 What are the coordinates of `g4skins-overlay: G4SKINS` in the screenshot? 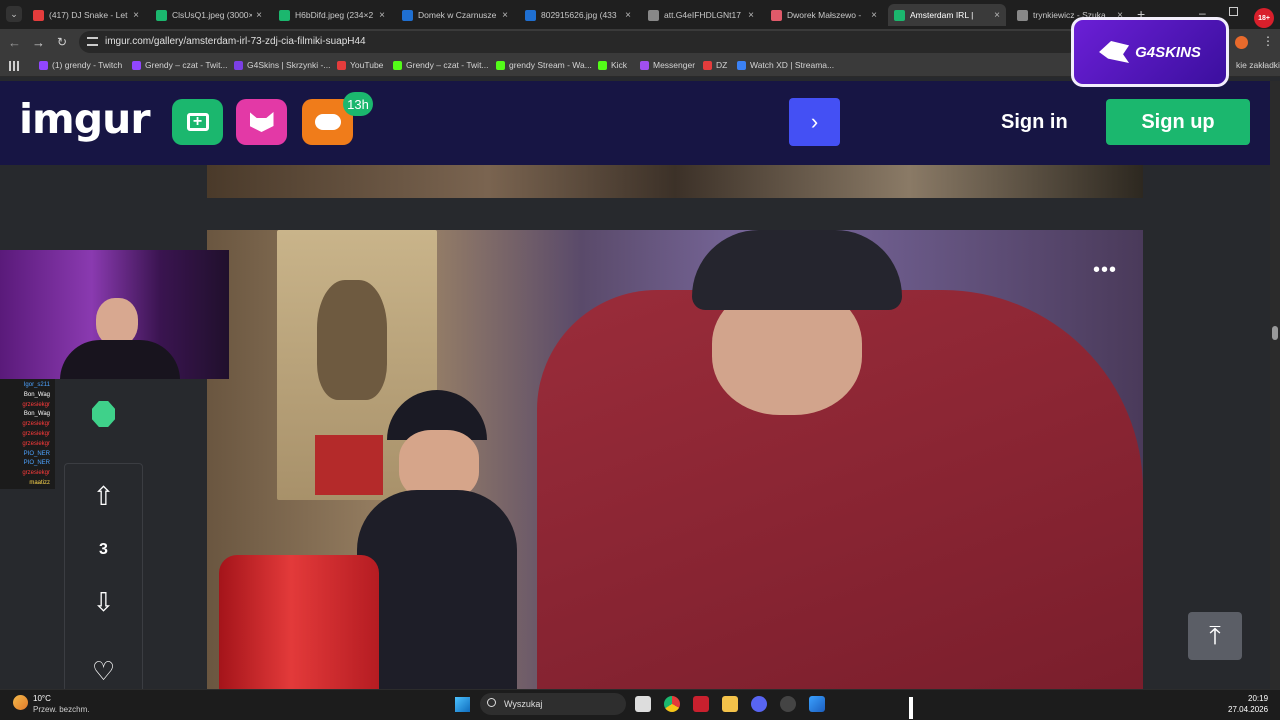 It's located at (1150, 52).